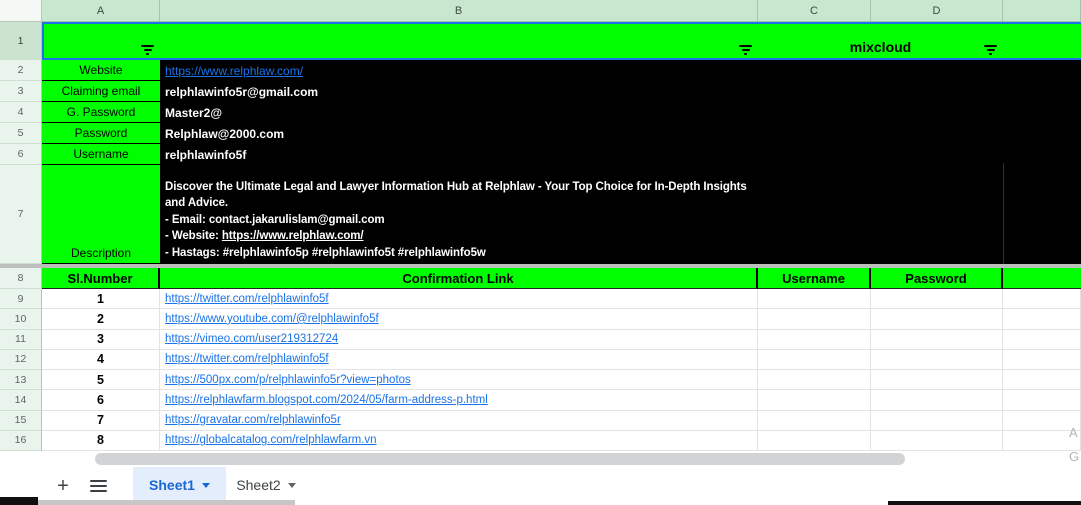 This screenshot has height=505, width=1081. What do you see at coordinates (21, 319) in the screenshot?
I see `row-header-10: 10` at bounding box center [21, 319].